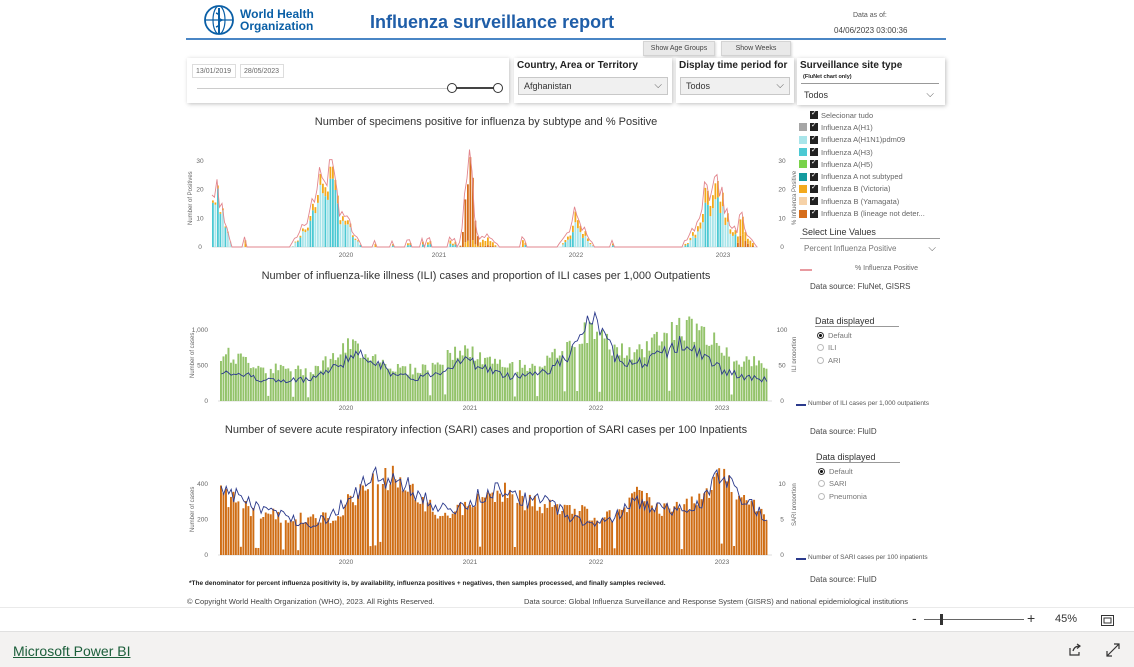 The width and height of the screenshot is (1134, 667). I want to click on chart3-xtick: 2023, so click(722, 562).